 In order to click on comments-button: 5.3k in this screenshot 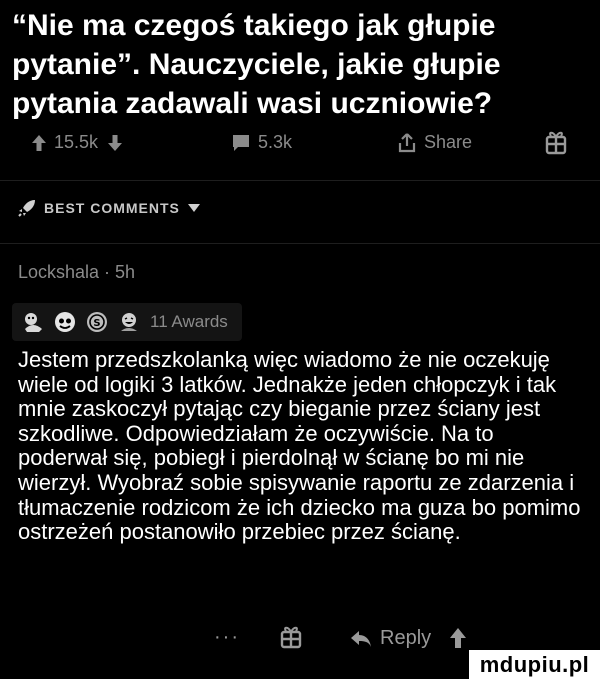, I will do `click(262, 142)`.